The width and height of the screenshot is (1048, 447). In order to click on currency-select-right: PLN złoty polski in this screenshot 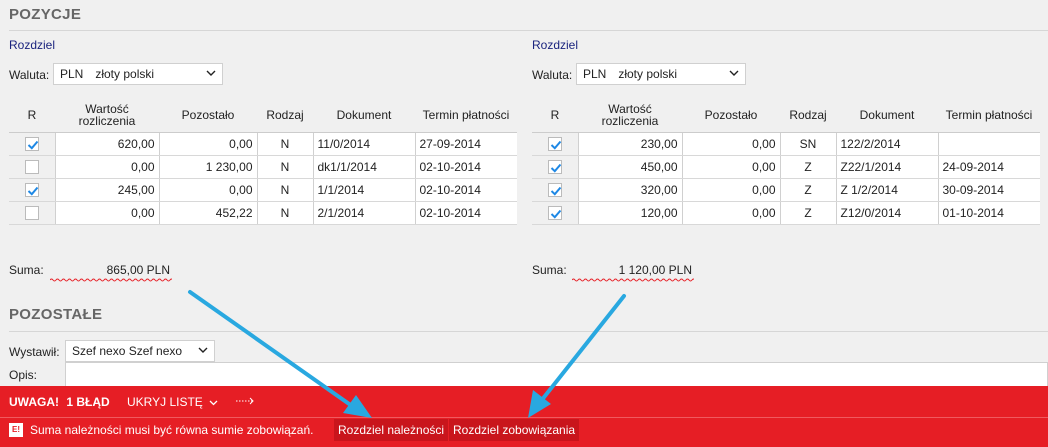, I will do `click(661, 74)`.